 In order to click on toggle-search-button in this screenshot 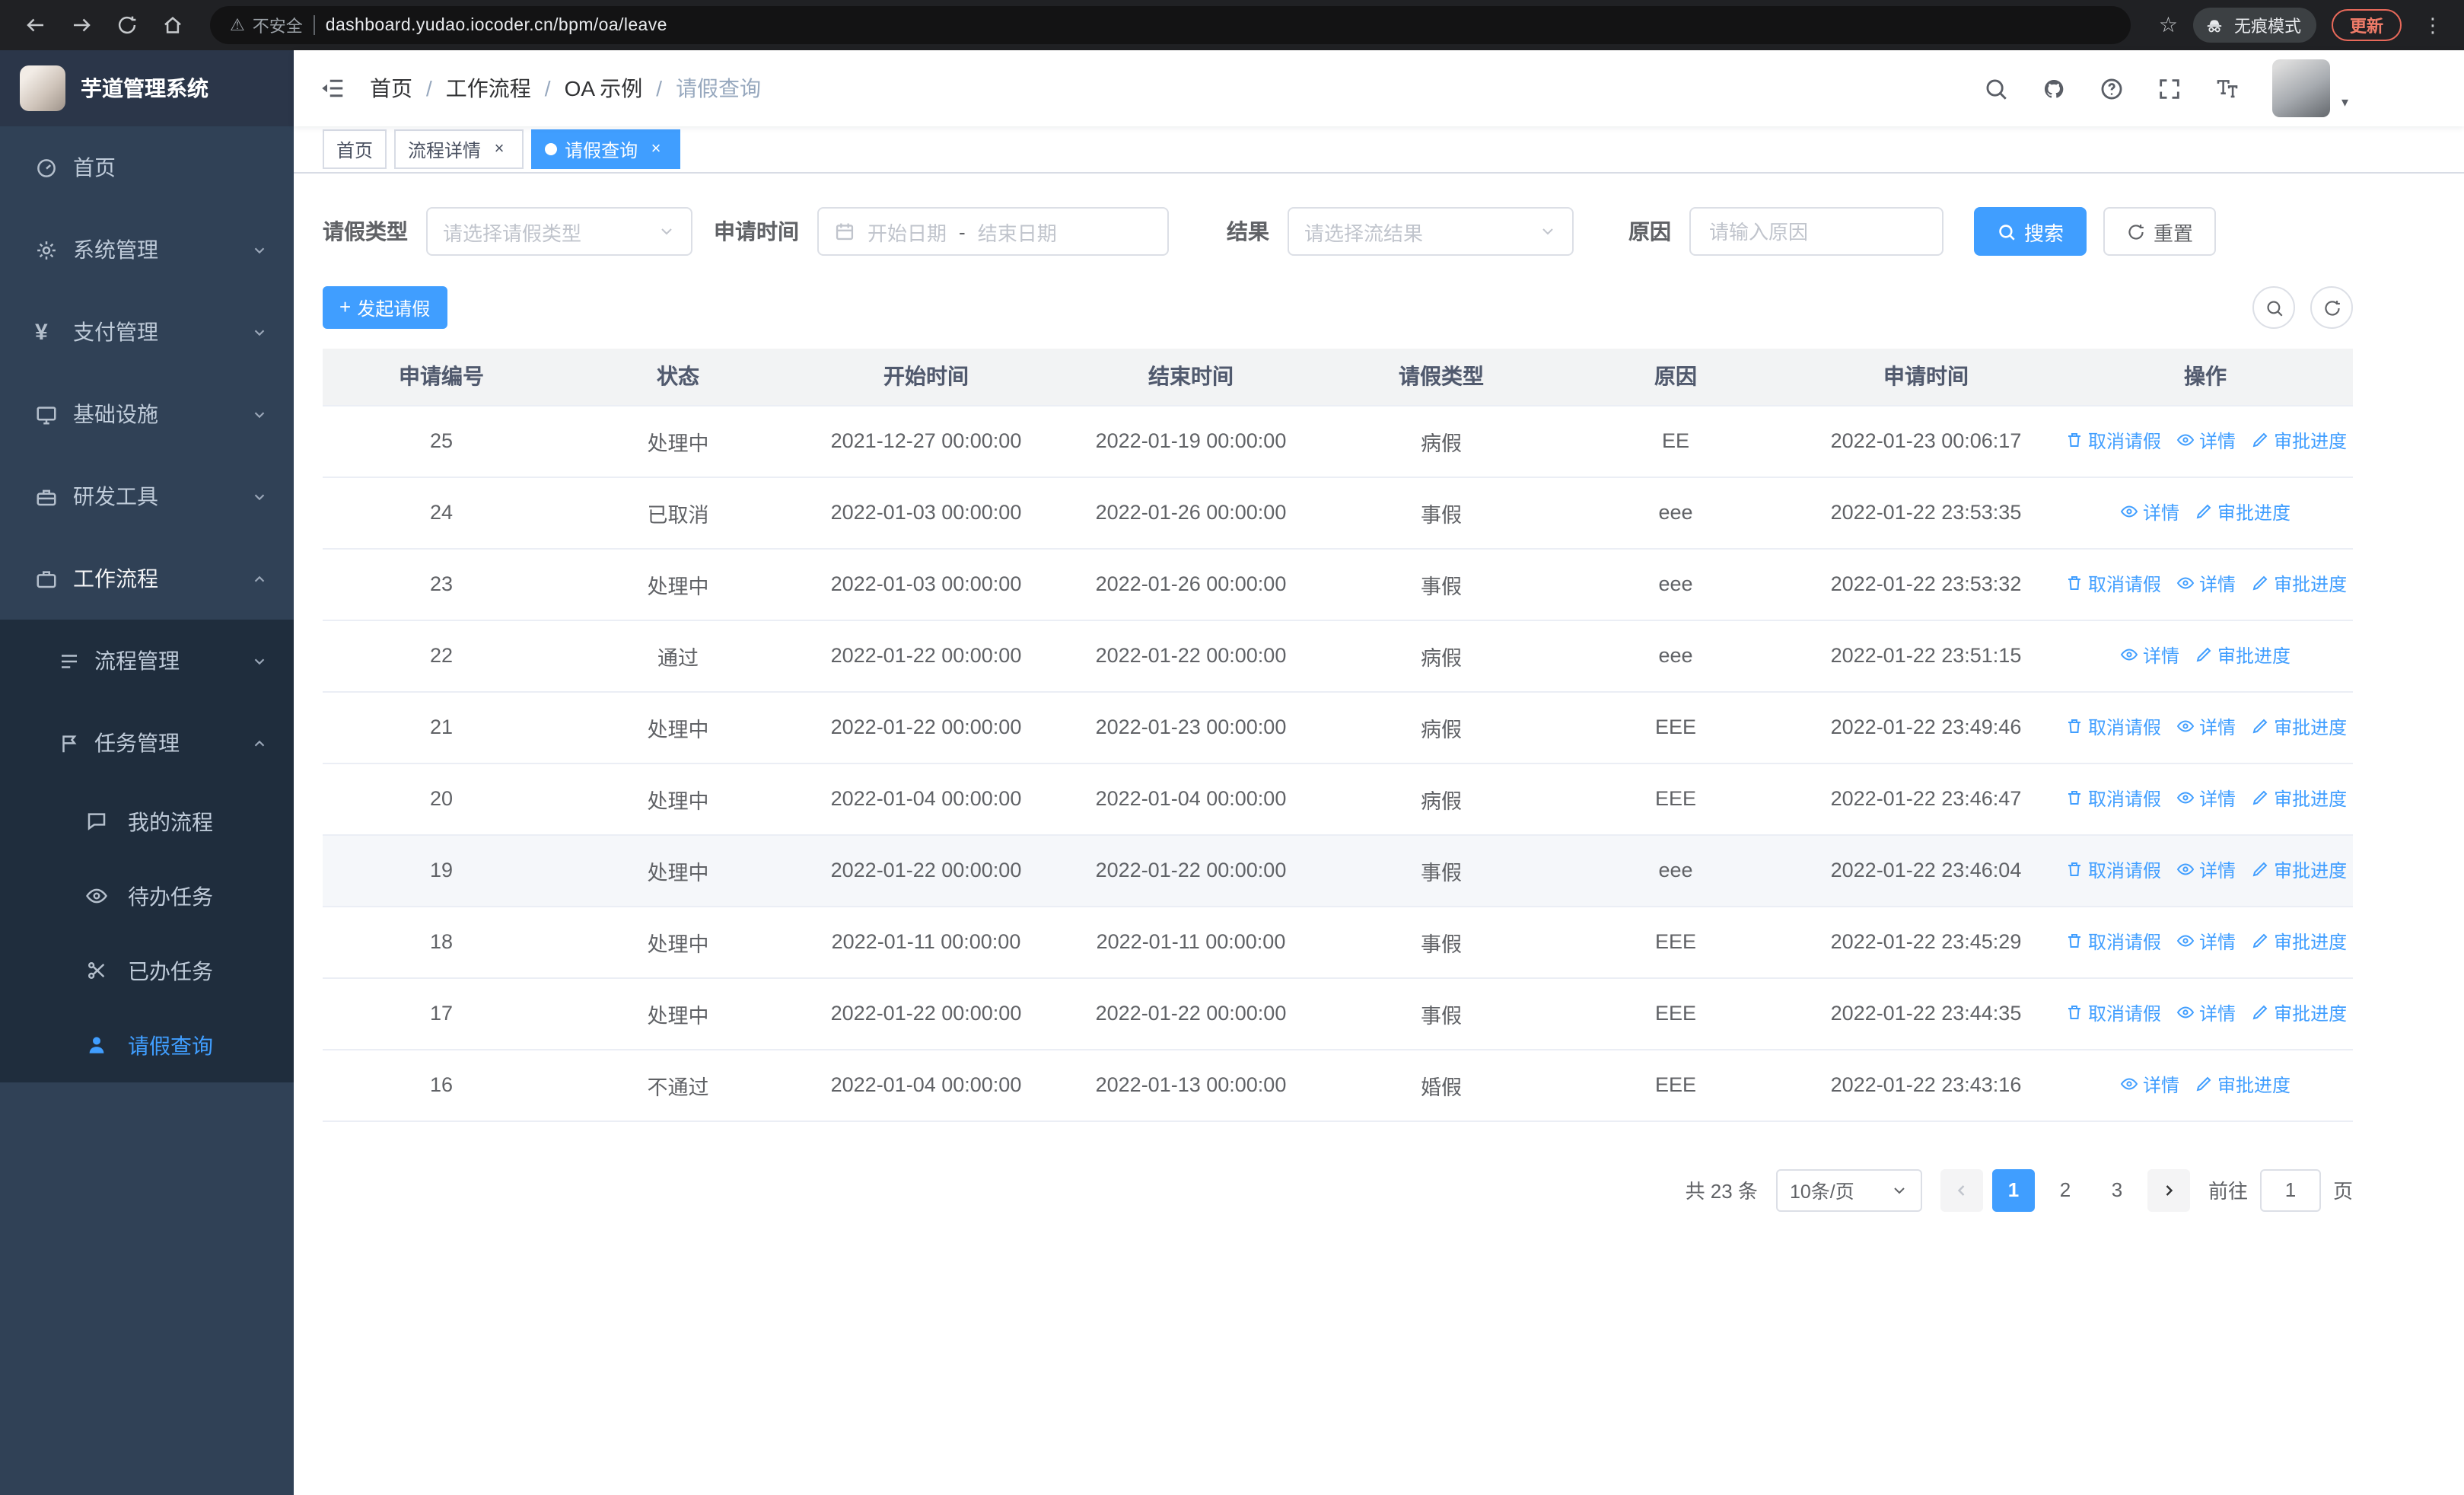, I will do `click(2273, 308)`.